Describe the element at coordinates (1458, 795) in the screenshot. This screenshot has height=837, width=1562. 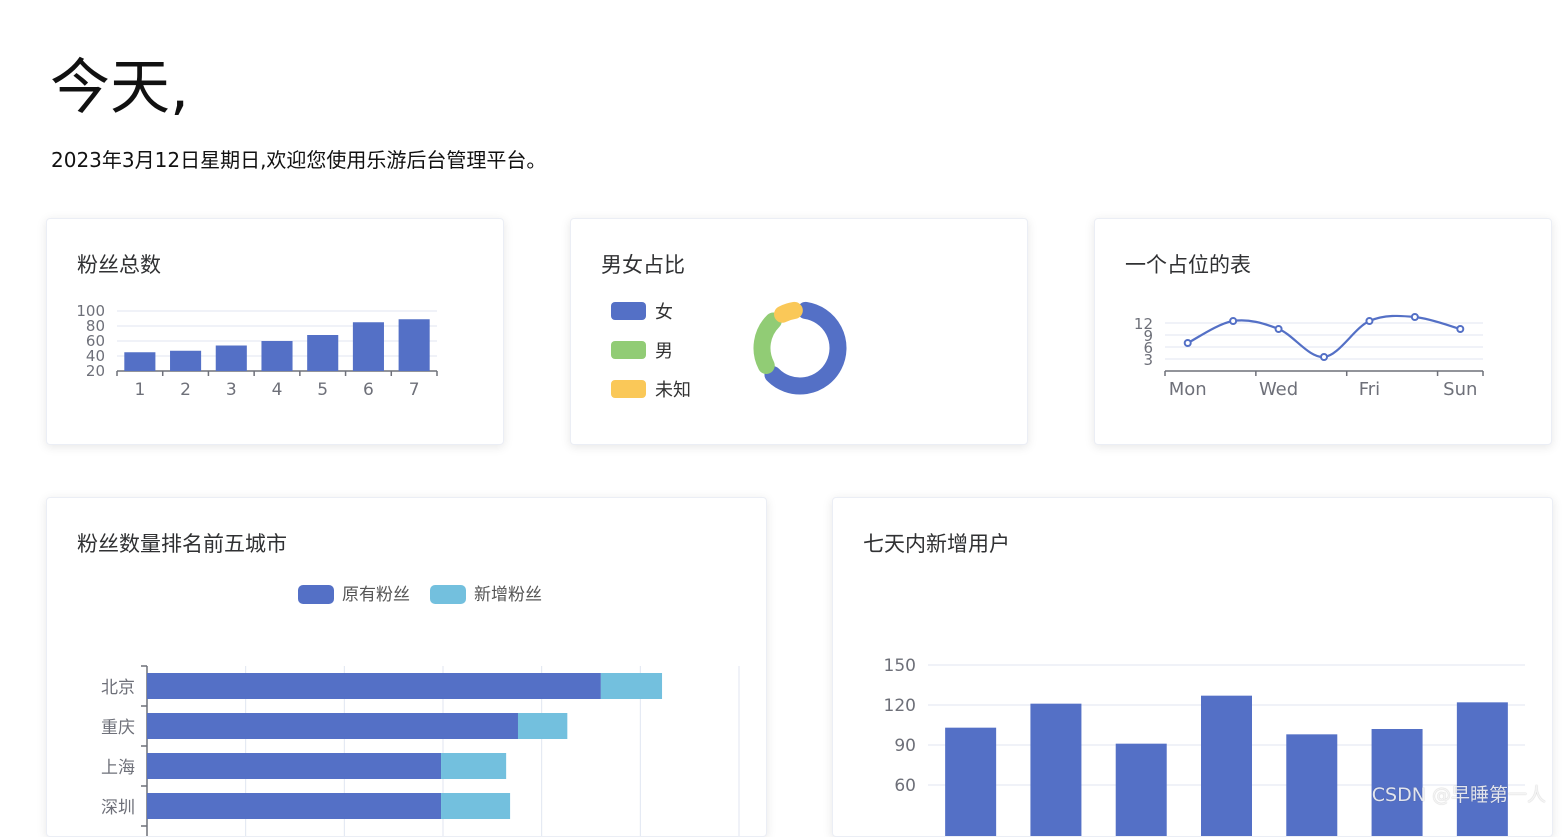
I see `watermark: CSDN @早睡第一人` at that location.